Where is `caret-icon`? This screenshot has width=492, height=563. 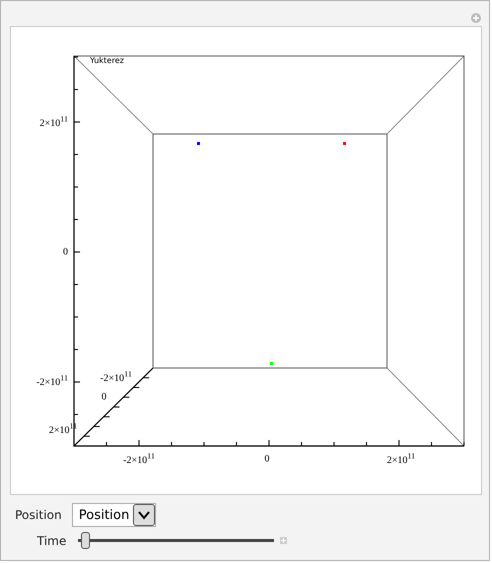 caret-icon is located at coordinates (143, 515).